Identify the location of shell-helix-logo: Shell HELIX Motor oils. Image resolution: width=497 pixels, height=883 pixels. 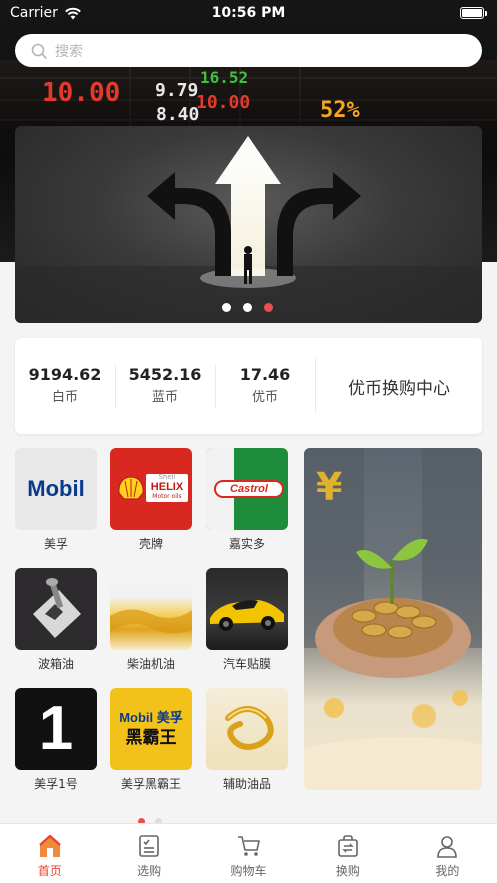
(151, 489).